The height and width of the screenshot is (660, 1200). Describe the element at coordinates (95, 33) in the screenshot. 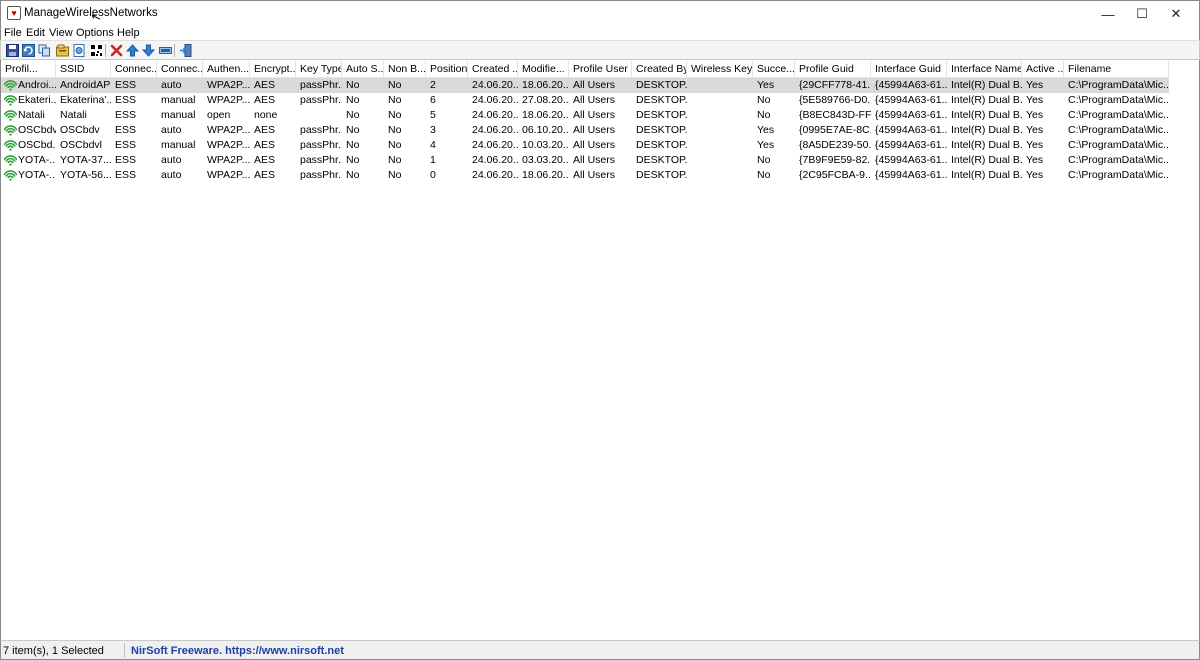

I see `menu-options: Options` at that location.